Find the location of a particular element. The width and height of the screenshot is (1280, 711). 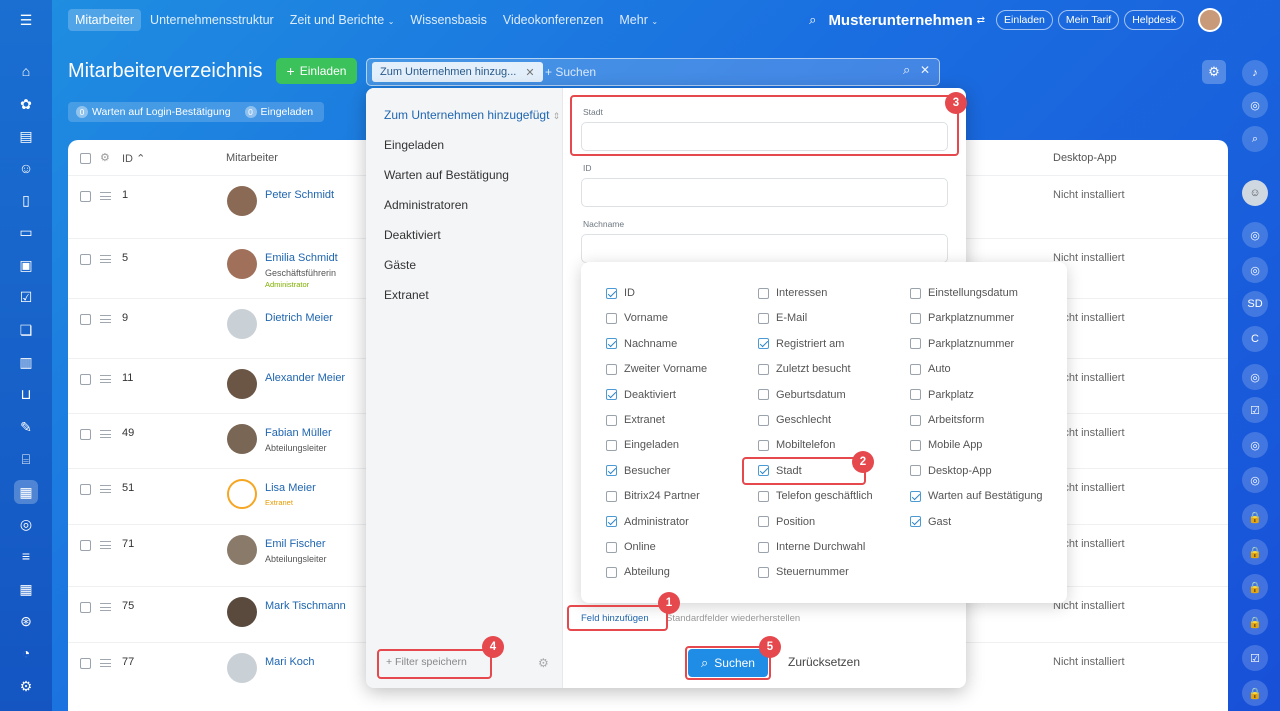

invite-button: + Einladen is located at coordinates (316, 71).